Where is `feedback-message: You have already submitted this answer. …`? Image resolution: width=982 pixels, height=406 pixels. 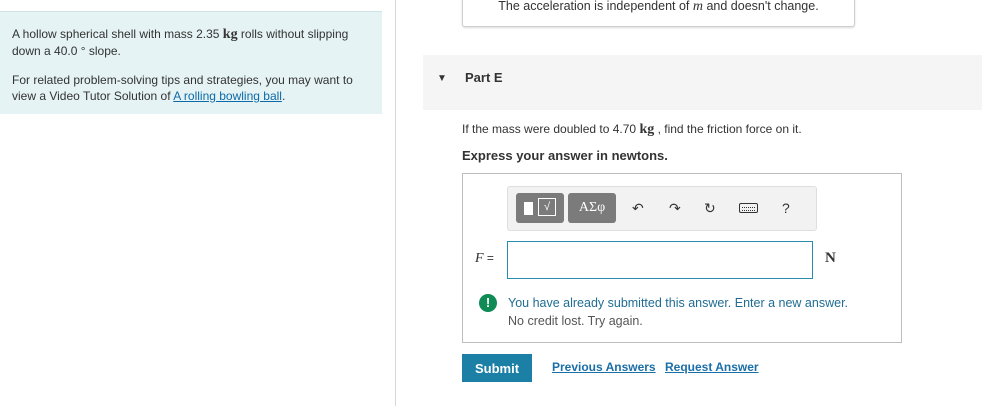
feedback-message: You have already submitted this answer. … is located at coordinates (678, 312).